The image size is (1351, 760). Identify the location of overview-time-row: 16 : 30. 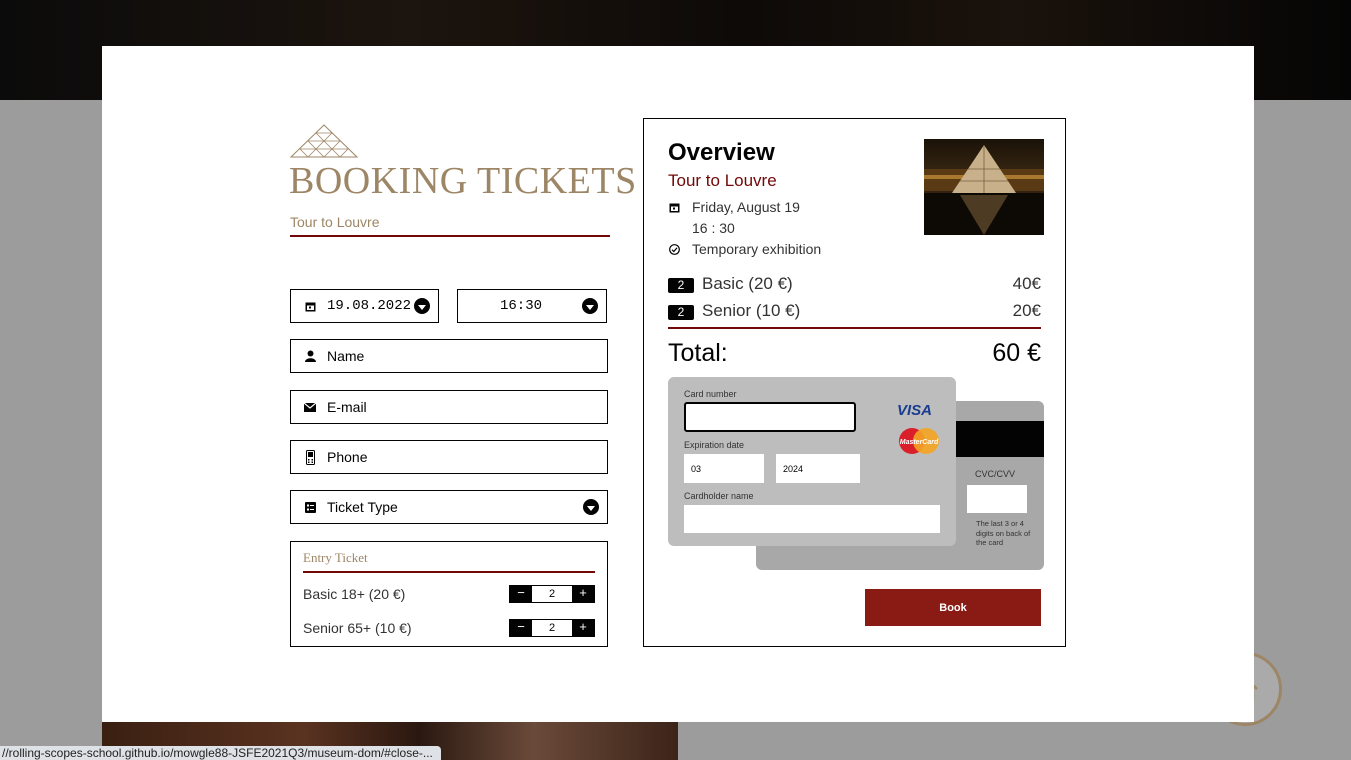
(713, 228).